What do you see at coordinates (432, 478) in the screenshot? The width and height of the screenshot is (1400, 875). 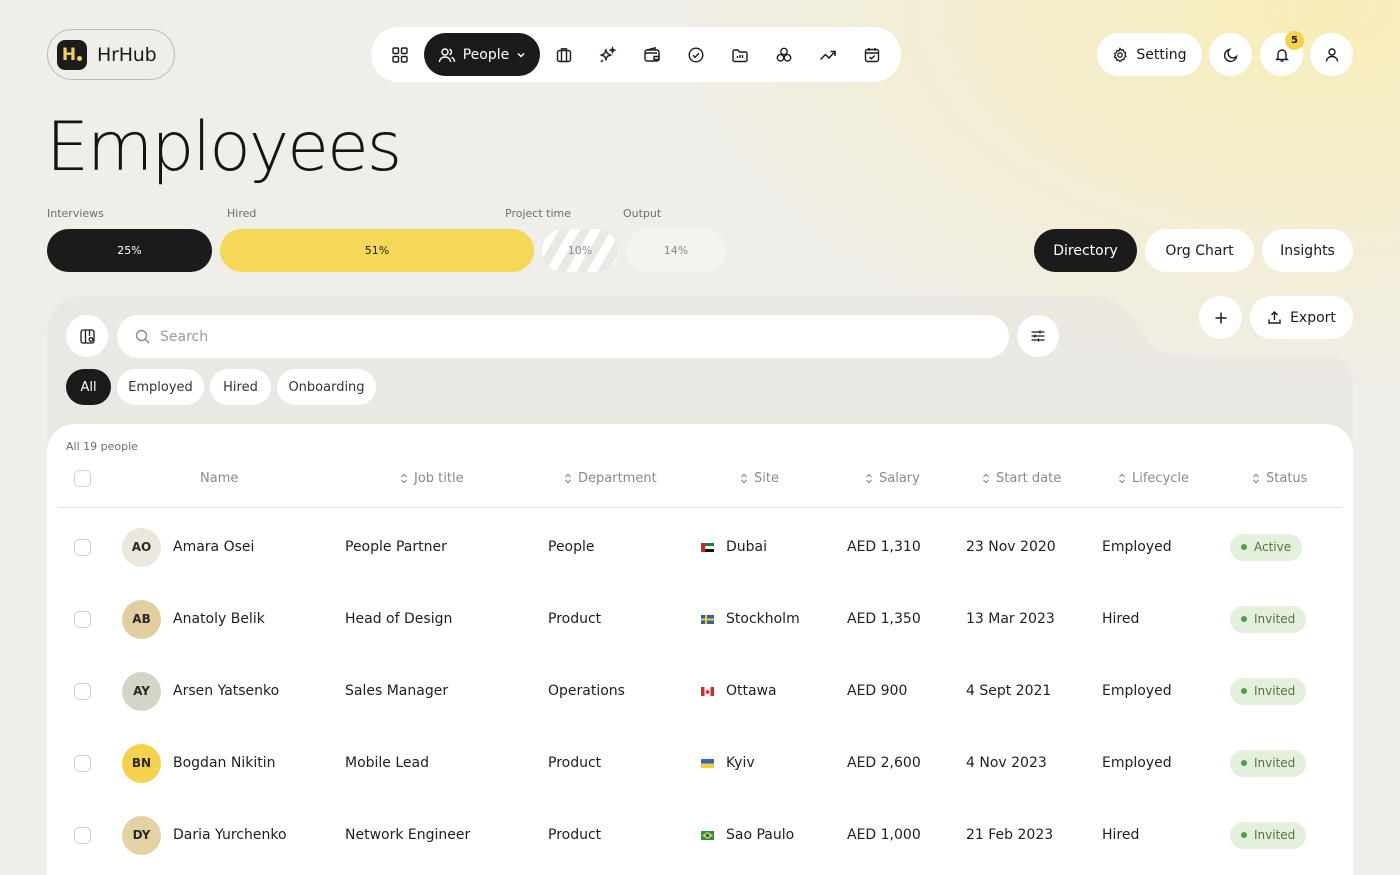 I see `column-header-job-title: Job title` at bounding box center [432, 478].